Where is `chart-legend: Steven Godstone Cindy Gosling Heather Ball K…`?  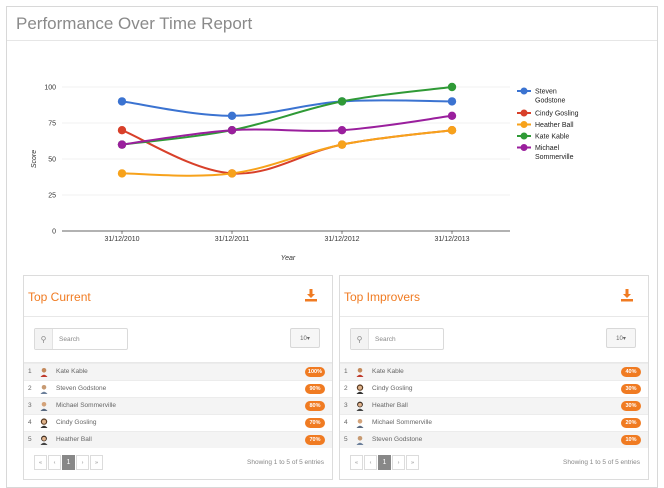 chart-legend: Steven Godstone Cindy Gosling Heather Ball K… is located at coordinates (548, 124).